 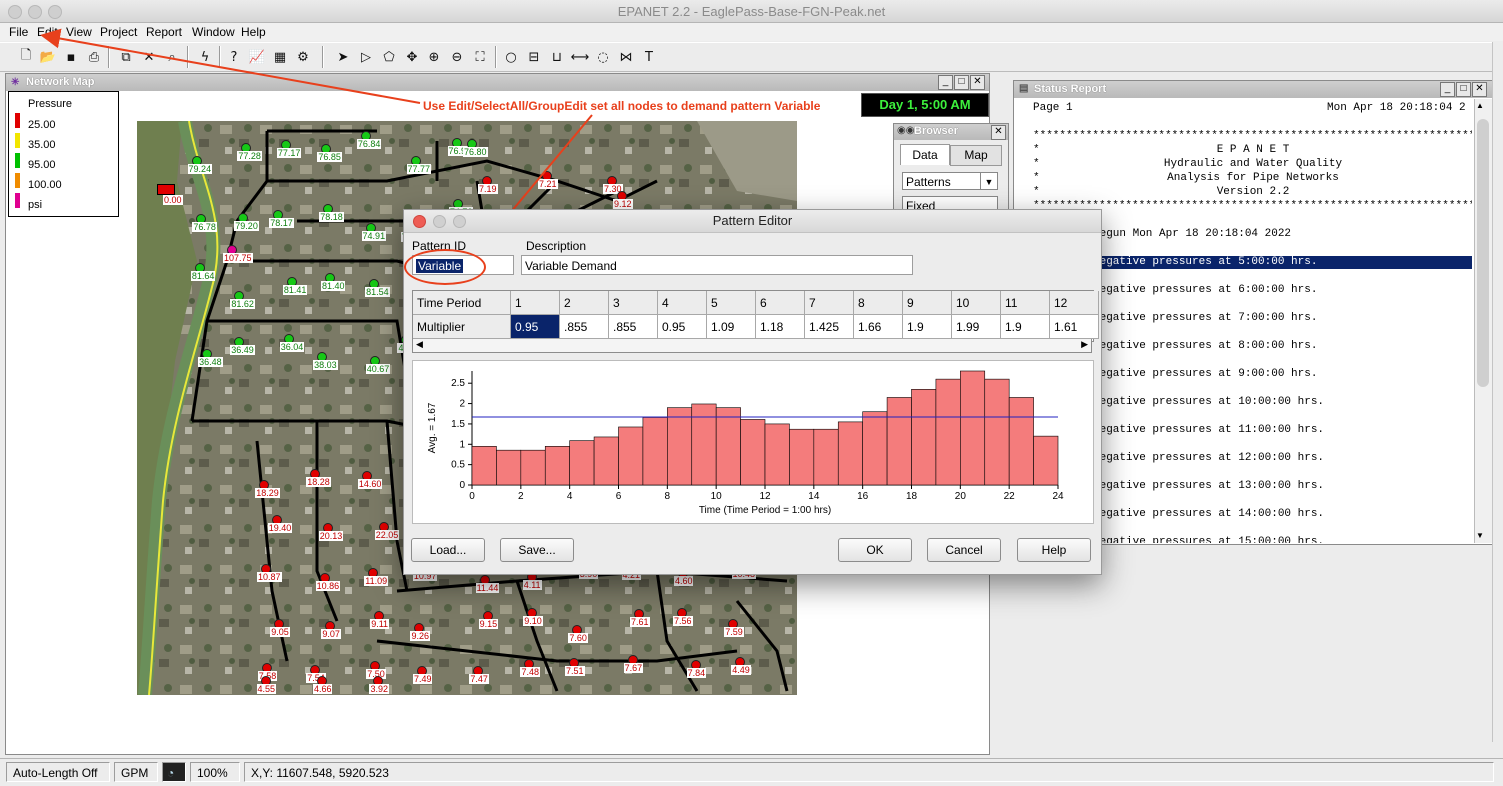 I want to click on grid-period-cell: 11, so click(x=1025, y=303).